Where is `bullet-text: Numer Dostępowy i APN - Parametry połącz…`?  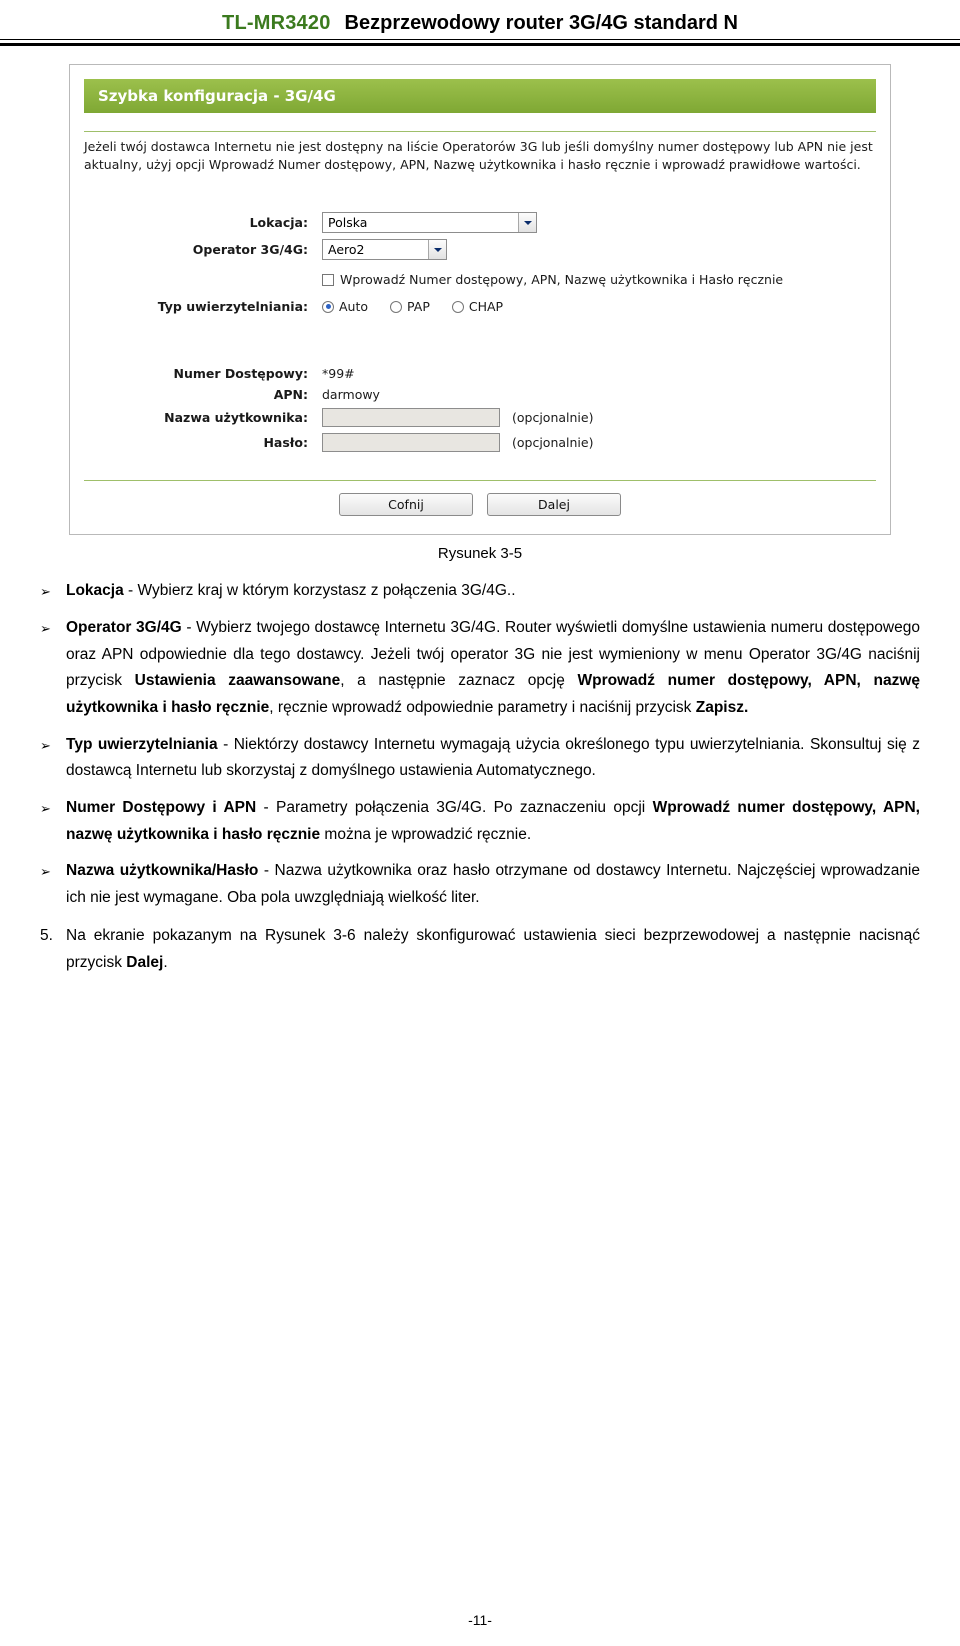
bullet-text: Numer Dostępowy i APN - Parametry połącz… is located at coordinates (493, 821).